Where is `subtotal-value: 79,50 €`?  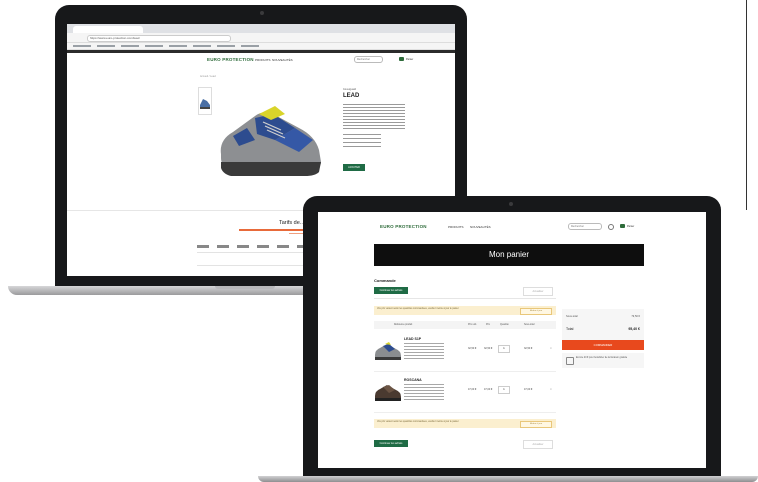 subtotal-value: 79,50 € is located at coordinates (635, 316).